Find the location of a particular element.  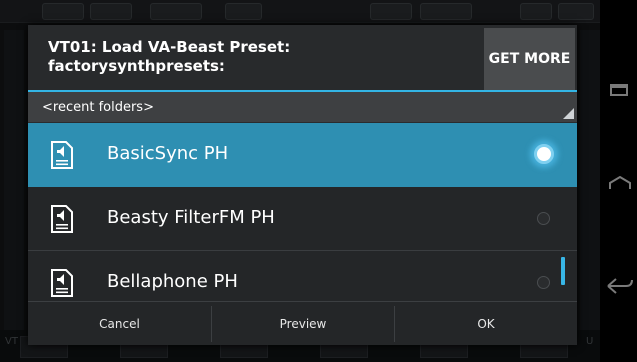

folder-selector-value: <recent folders> is located at coordinates (98, 107).